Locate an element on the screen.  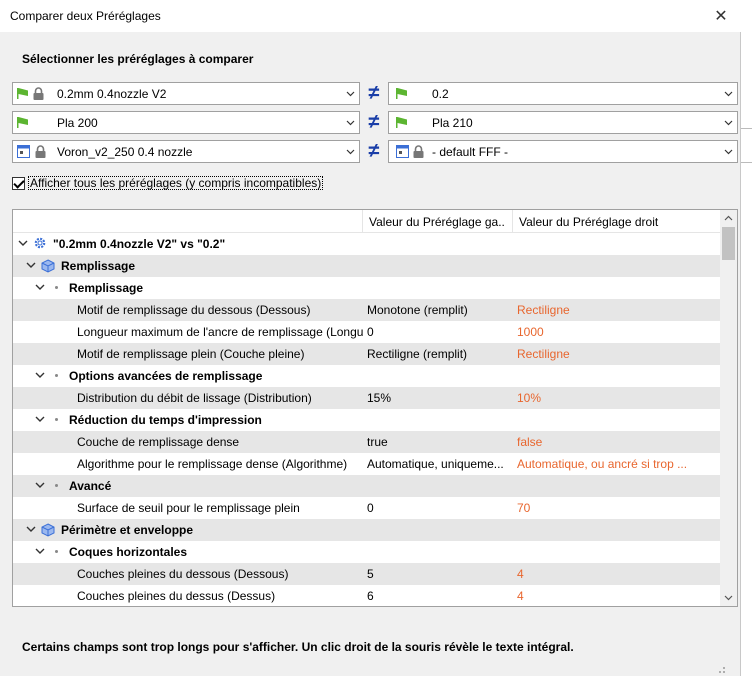
combo-value: Voron_v2_250 0.4 nozzle is located at coordinates (125, 152).